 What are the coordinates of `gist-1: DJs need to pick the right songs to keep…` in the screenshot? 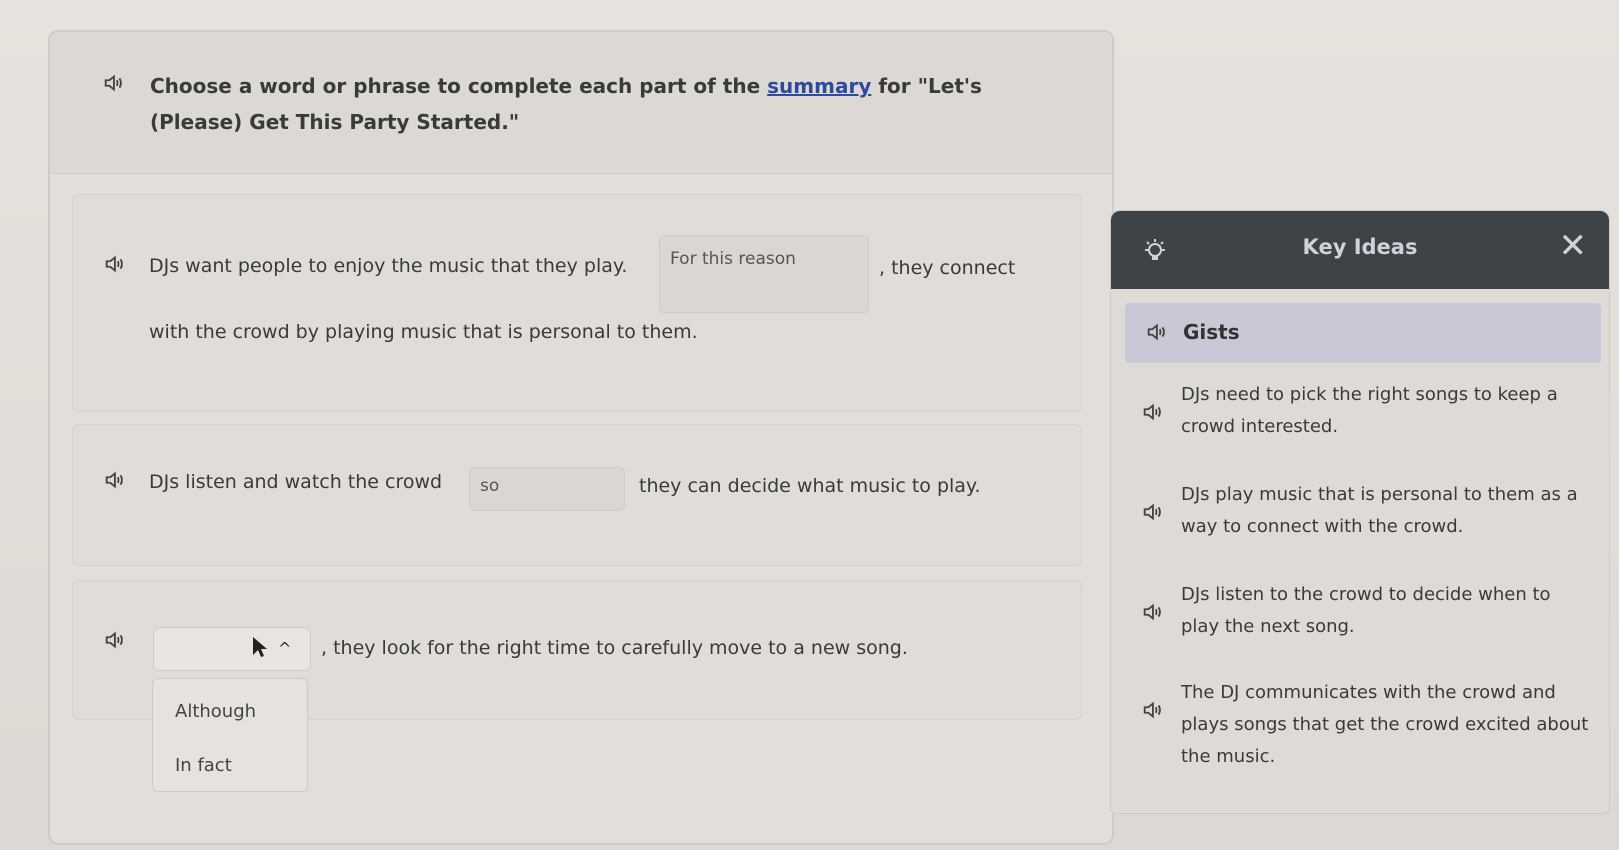 It's located at (1369, 410).